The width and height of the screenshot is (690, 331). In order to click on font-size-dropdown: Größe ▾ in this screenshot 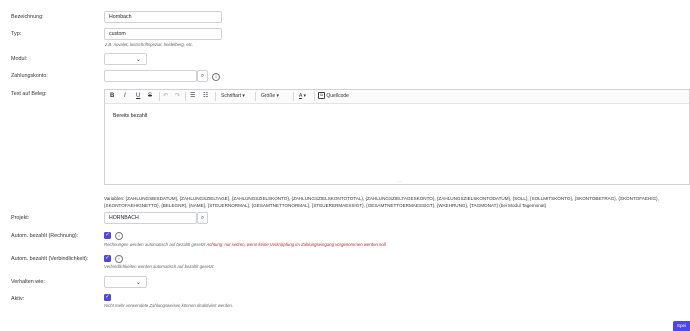, I will do `click(270, 96)`.